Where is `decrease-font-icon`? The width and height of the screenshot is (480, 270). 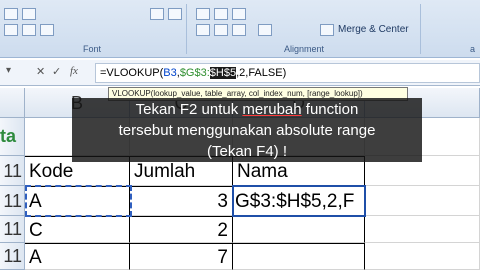 decrease-font-icon is located at coordinates (175, 14).